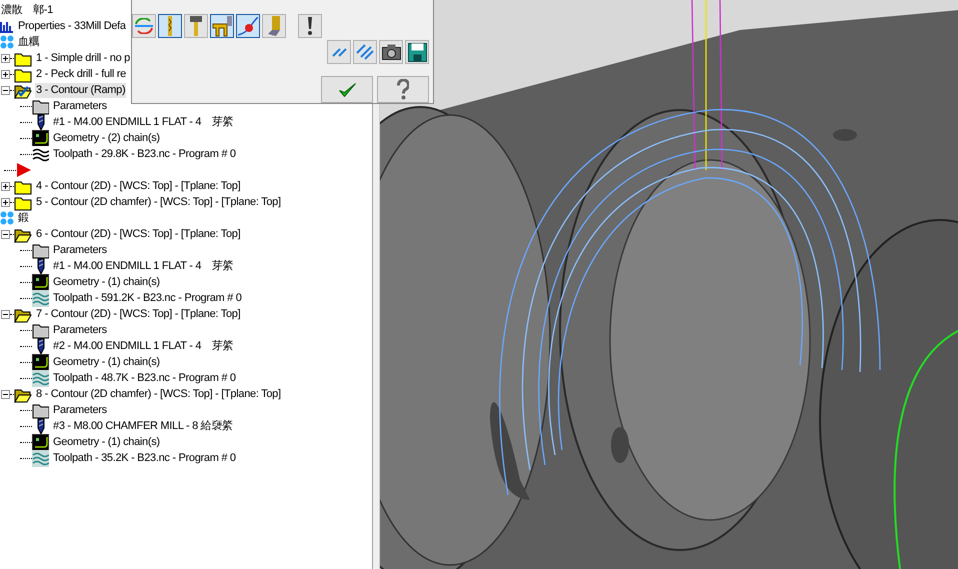 This screenshot has width=958, height=569. What do you see at coordinates (27, 10) in the screenshot?
I see `tree-header-text: 濃散 鄣-1` at bounding box center [27, 10].